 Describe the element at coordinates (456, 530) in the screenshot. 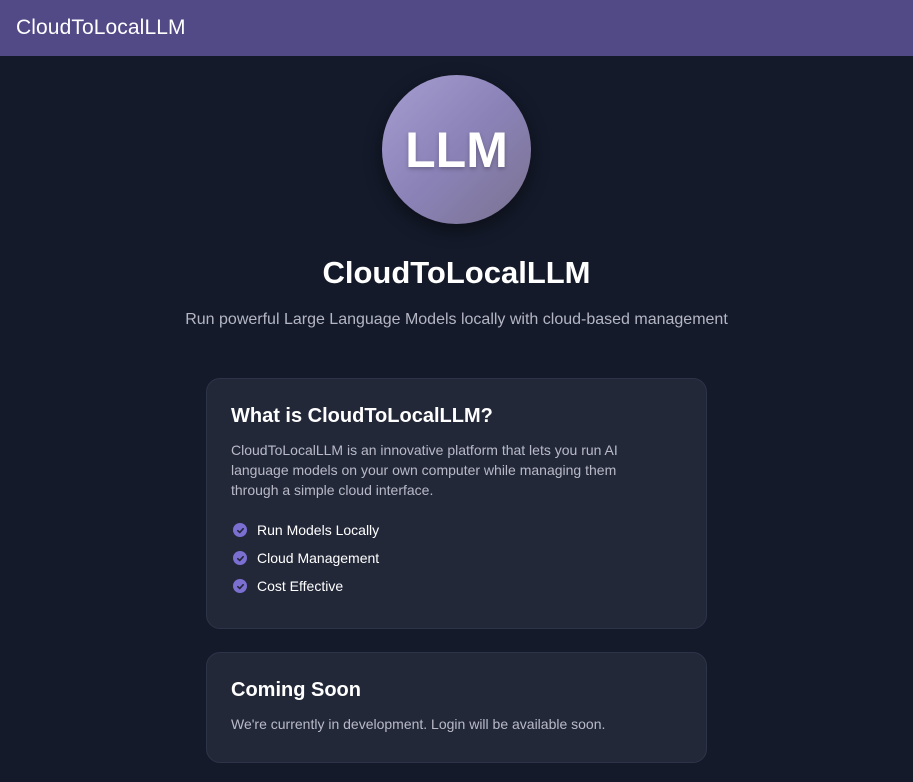

I see `list-item: Run Models Locally` at that location.